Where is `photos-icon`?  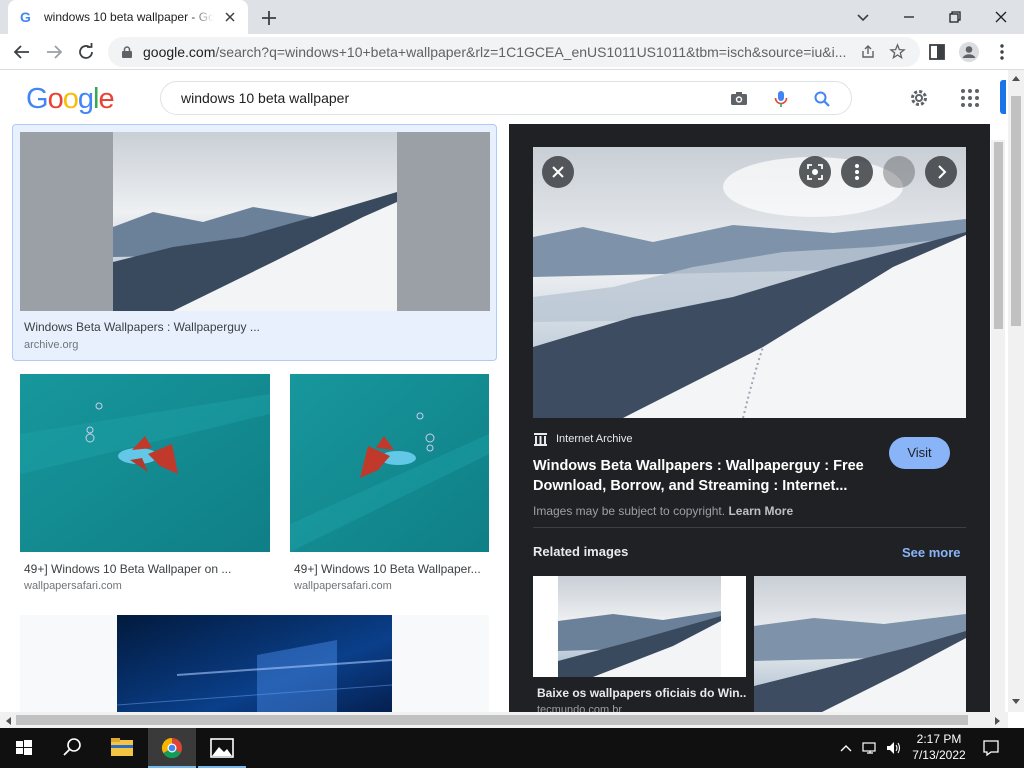 photos-icon is located at coordinates (222, 748).